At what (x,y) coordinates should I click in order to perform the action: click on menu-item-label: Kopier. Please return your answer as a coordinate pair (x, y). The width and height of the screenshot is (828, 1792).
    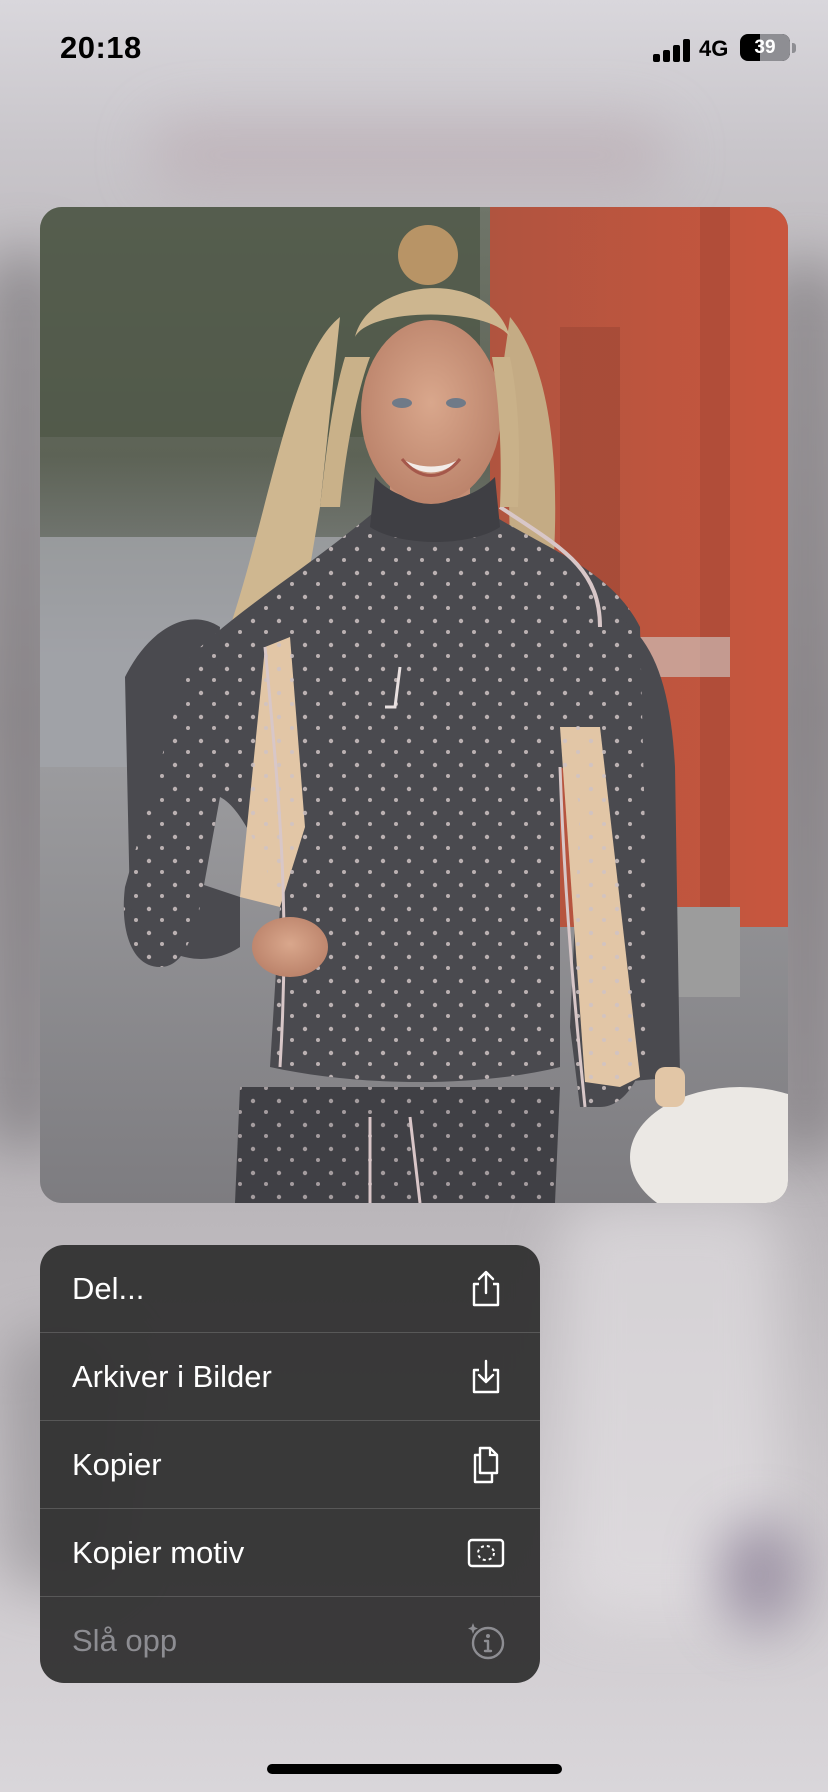
    Looking at the image, I should click on (117, 1464).